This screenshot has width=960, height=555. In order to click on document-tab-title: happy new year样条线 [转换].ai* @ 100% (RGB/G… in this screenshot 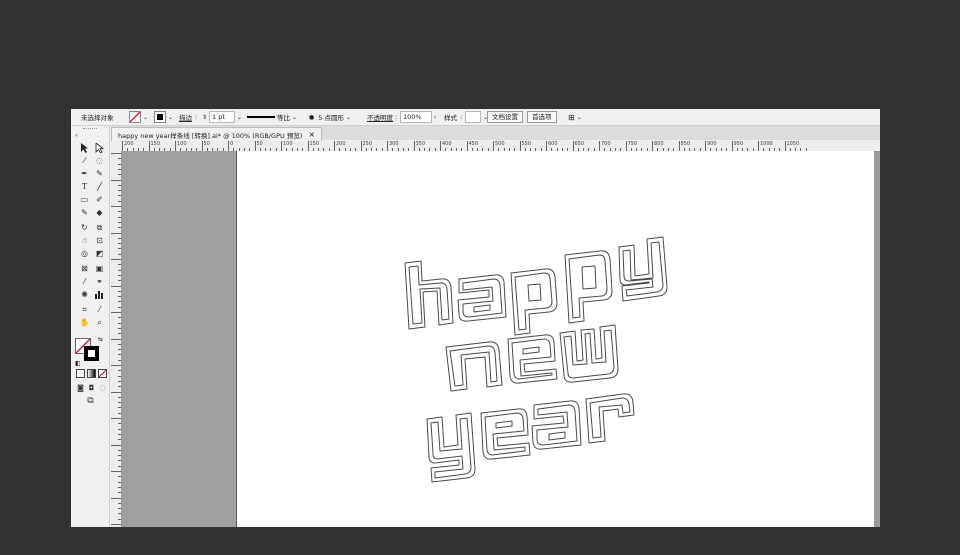, I will do `click(210, 135)`.